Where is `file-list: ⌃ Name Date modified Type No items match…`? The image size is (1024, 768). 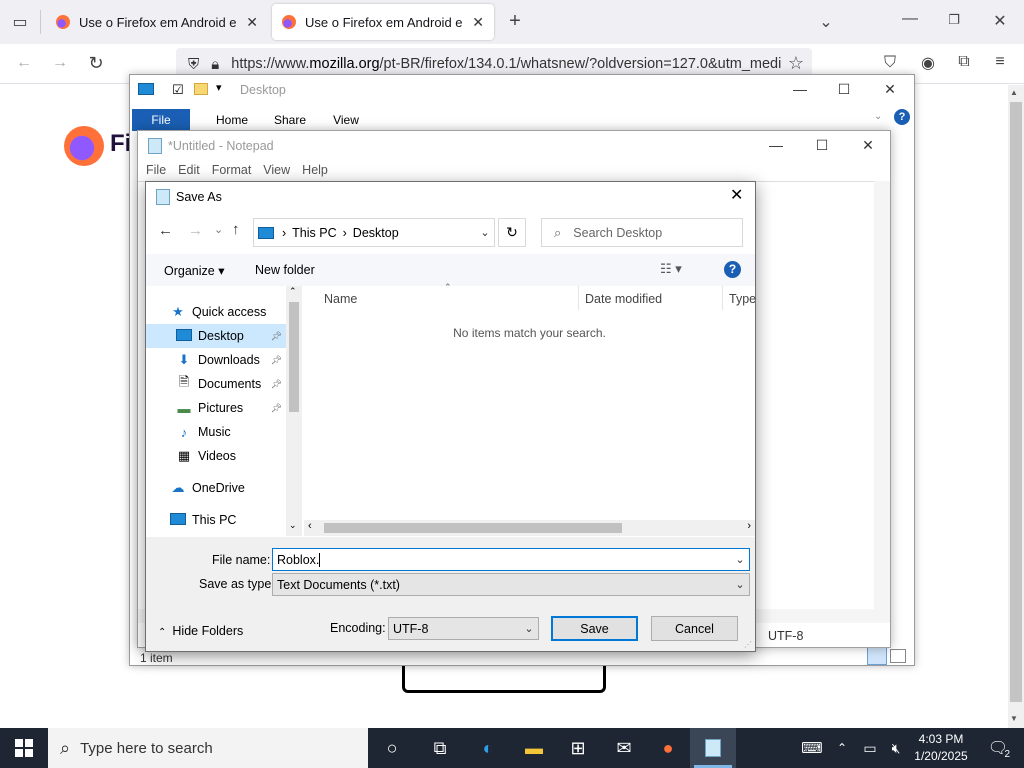 file-list: ⌃ Name Date modified Type No items match… is located at coordinates (530, 409).